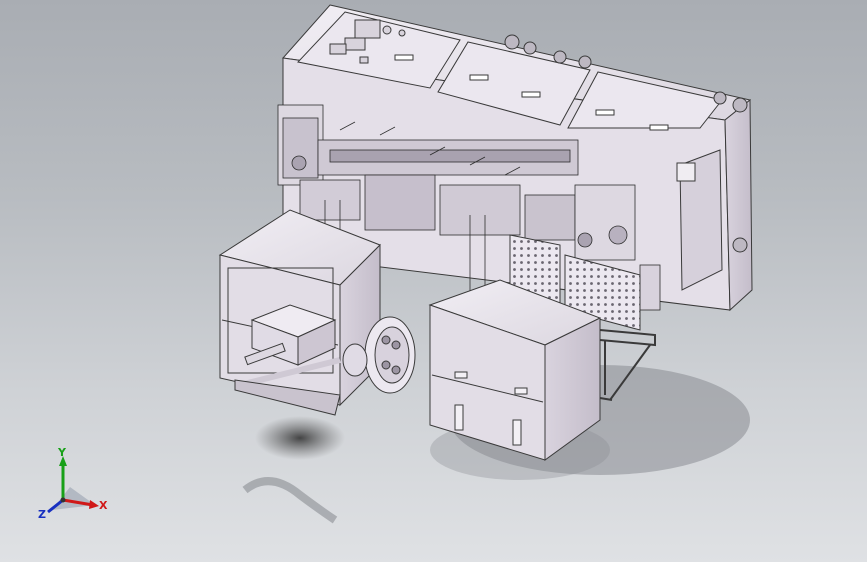 The image size is (867, 562). Describe the element at coordinates (73, 483) in the screenshot. I see `coordinate-triad: Y X Z` at that location.